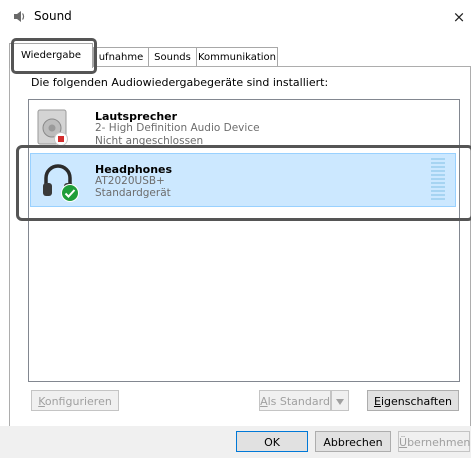  What do you see at coordinates (149, 140) in the screenshot?
I see `device-status: Nicht angeschlossen` at bounding box center [149, 140].